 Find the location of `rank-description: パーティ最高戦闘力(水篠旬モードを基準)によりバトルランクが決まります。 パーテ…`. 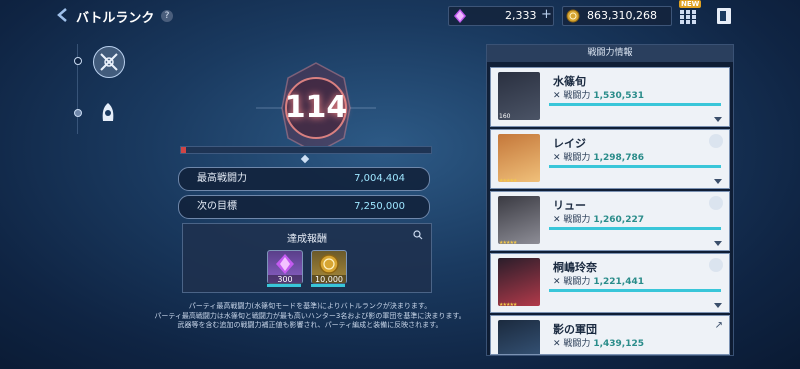

rank-description: パーティ最高戦闘力(水篠旬モードを基準)によりバトルランクが決まります。 パーテ… is located at coordinates (310, 316).